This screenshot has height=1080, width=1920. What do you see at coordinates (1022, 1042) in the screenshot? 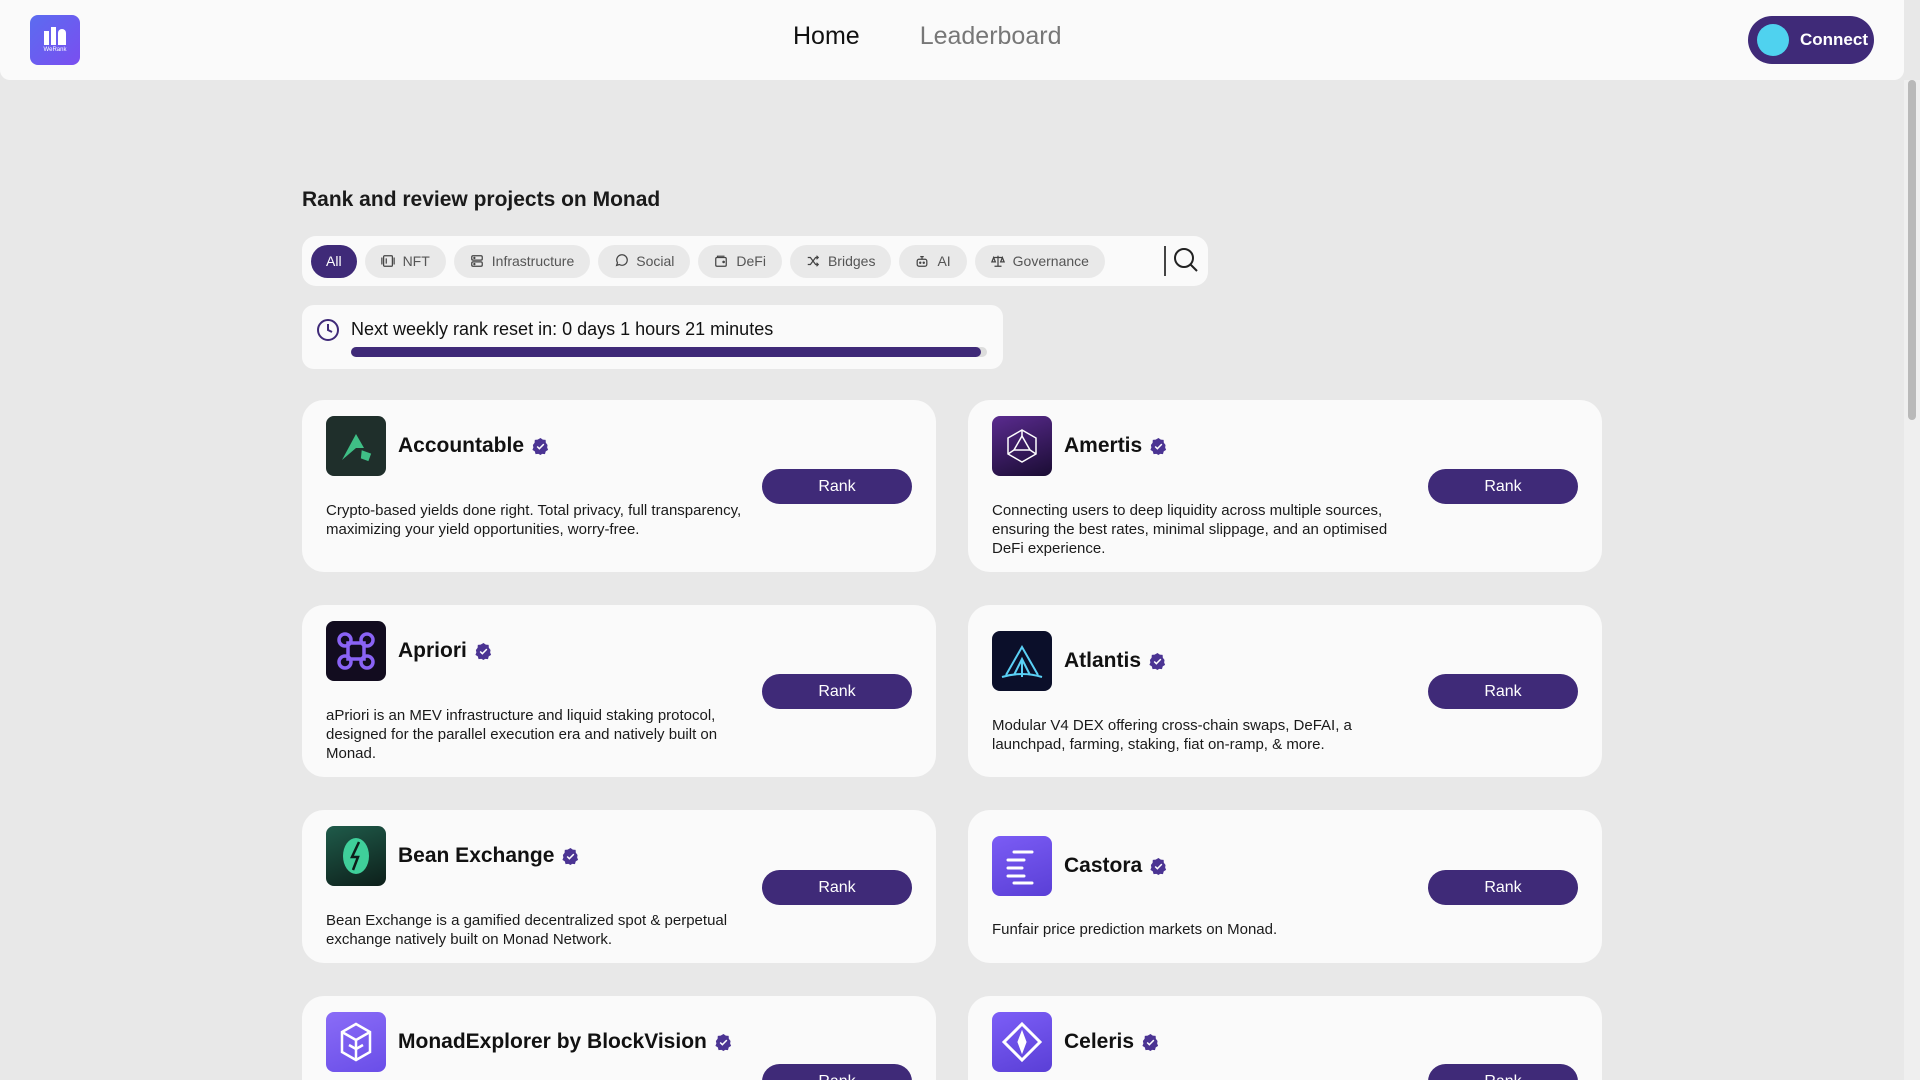
I see `celeris-logo-icon` at bounding box center [1022, 1042].